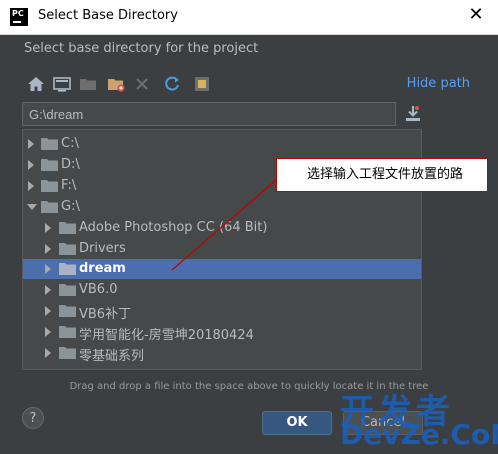  Describe the element at coordinates (413, 114) in the screenshot. I see `download-path-icon` at that location.